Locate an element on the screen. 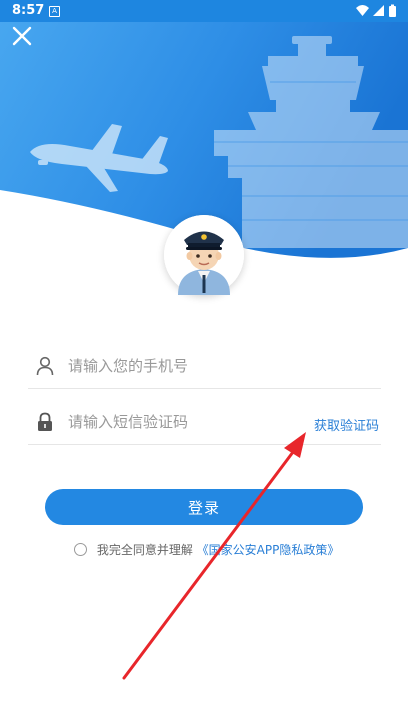 The width and height of the screenshot is (408, 725). agreement-row: 我完全同意并理解 《国家公安APP隐私政策》 is located at coordinates (206, 551).